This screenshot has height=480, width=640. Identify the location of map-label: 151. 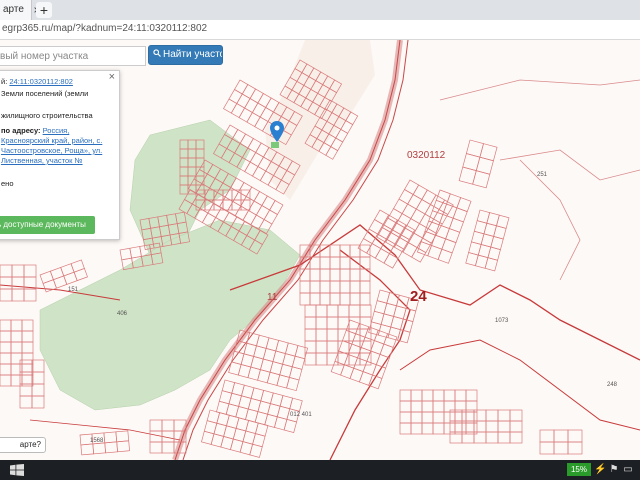
(73, 290).